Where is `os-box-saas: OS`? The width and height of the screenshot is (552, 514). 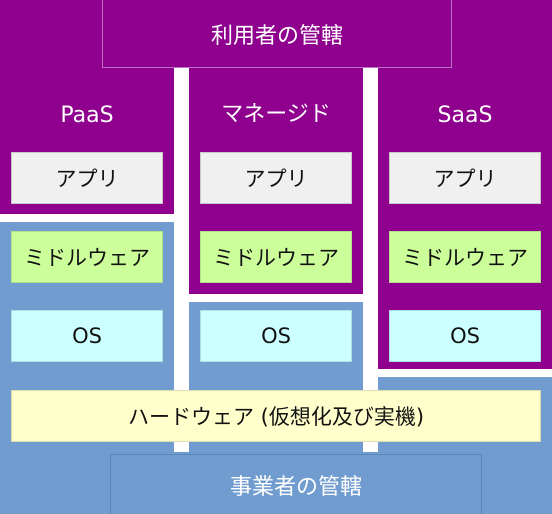
os-box-saas: OS is located at coordinates (465, 336).